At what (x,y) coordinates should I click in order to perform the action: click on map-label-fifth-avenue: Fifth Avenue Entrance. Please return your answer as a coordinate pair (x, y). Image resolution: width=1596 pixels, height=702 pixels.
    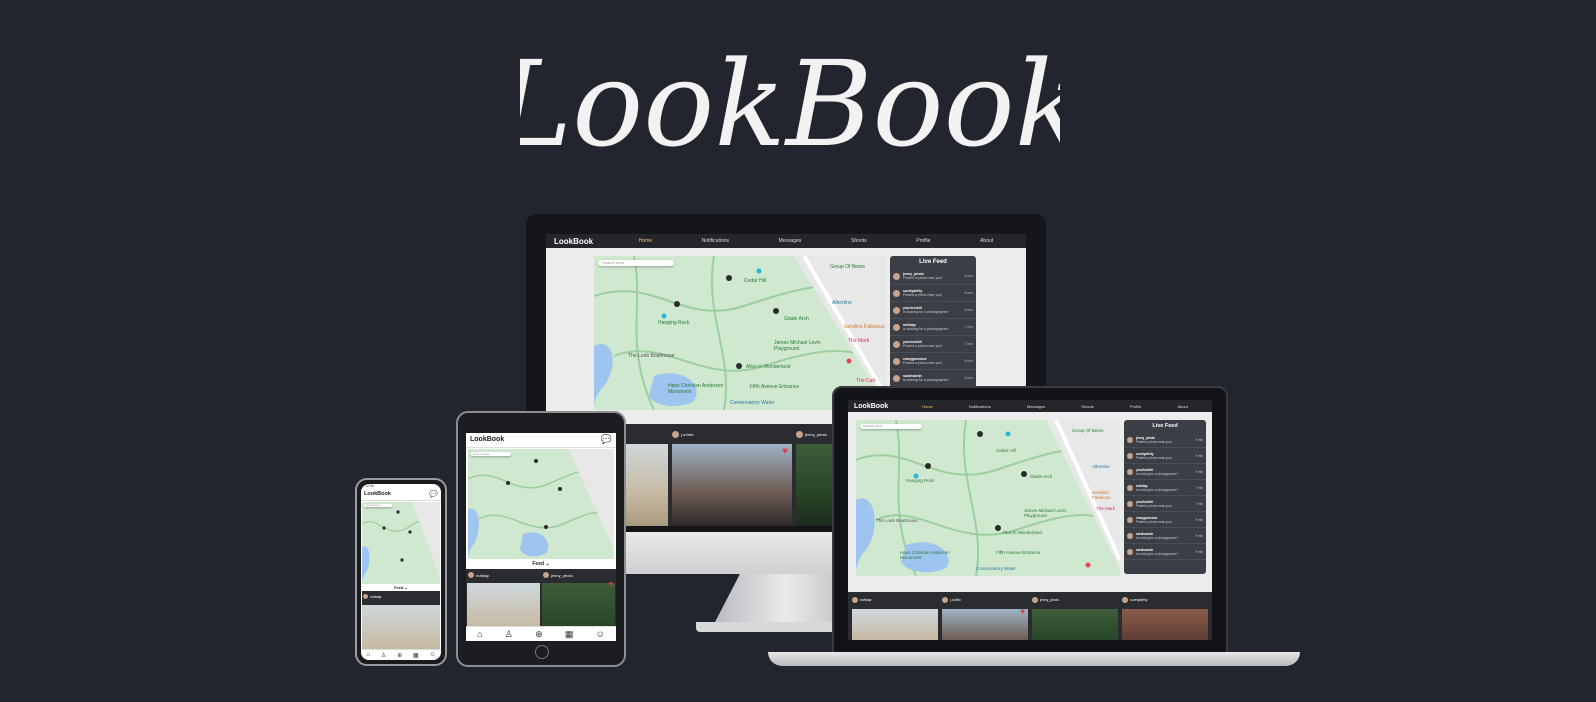
    Looking at the image, I should click on (1018, 552).